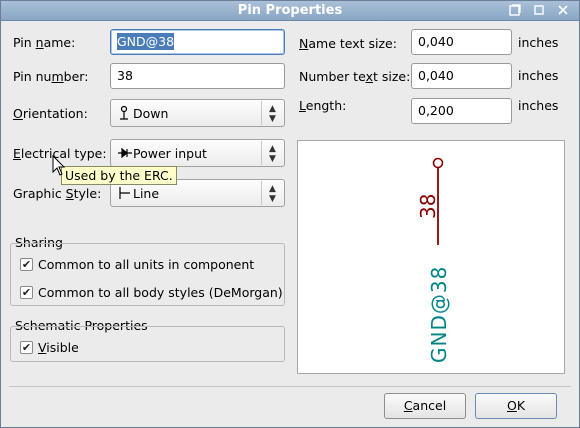  What do you see at coordinates (515, 10) in the screenshot?
I see `restore-icon` at bounding box center [515, 10].